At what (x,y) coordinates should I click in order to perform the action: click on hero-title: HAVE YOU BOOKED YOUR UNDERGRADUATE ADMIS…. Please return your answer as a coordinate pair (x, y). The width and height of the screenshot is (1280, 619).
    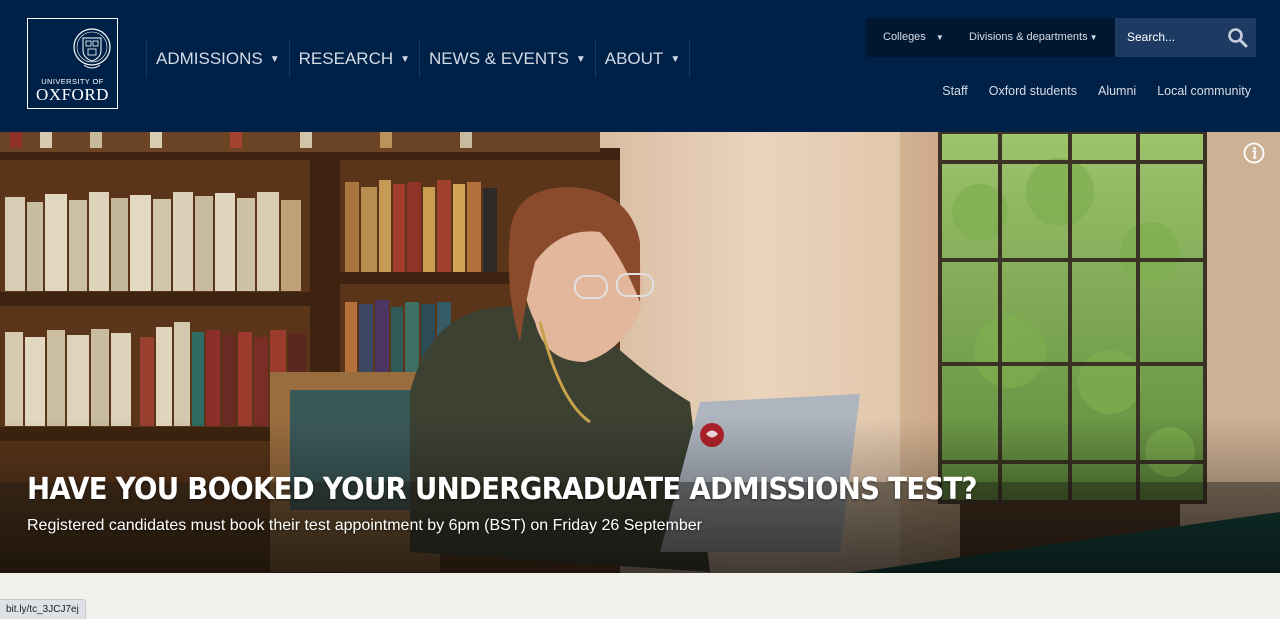
    Looking at the image, I should click on (502, 489).